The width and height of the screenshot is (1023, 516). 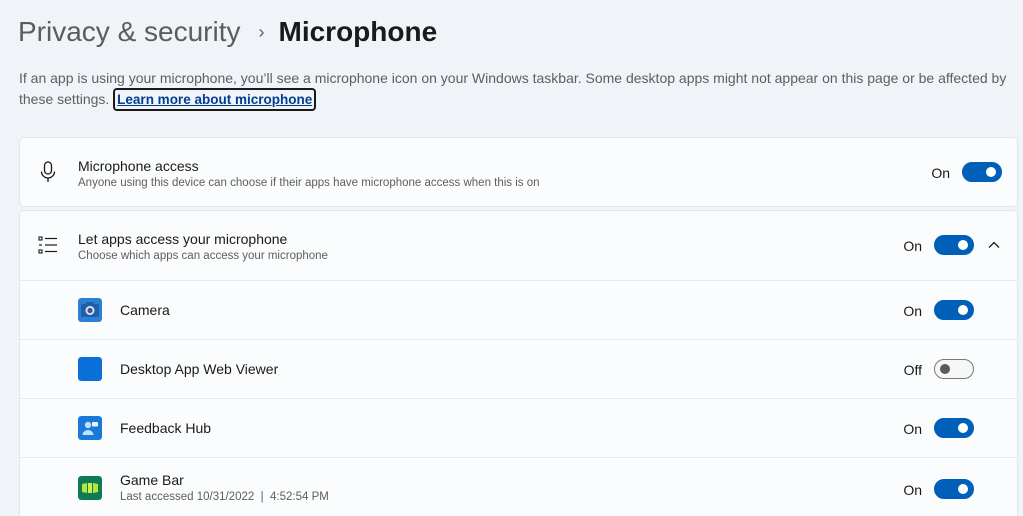 I want to click on last-accessed-text: Last accessed 10/31/2022 | 4:52:54 PM, so click(x=224, y=497).